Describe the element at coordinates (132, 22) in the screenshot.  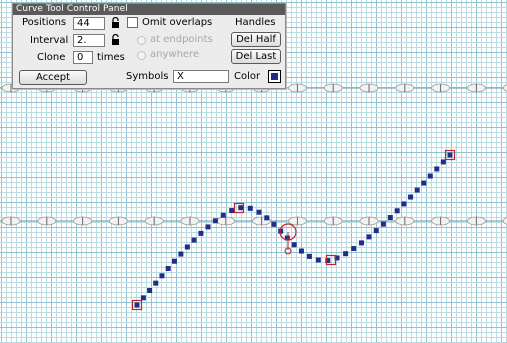
I see `omit-overlaps-checkbox` at that location.